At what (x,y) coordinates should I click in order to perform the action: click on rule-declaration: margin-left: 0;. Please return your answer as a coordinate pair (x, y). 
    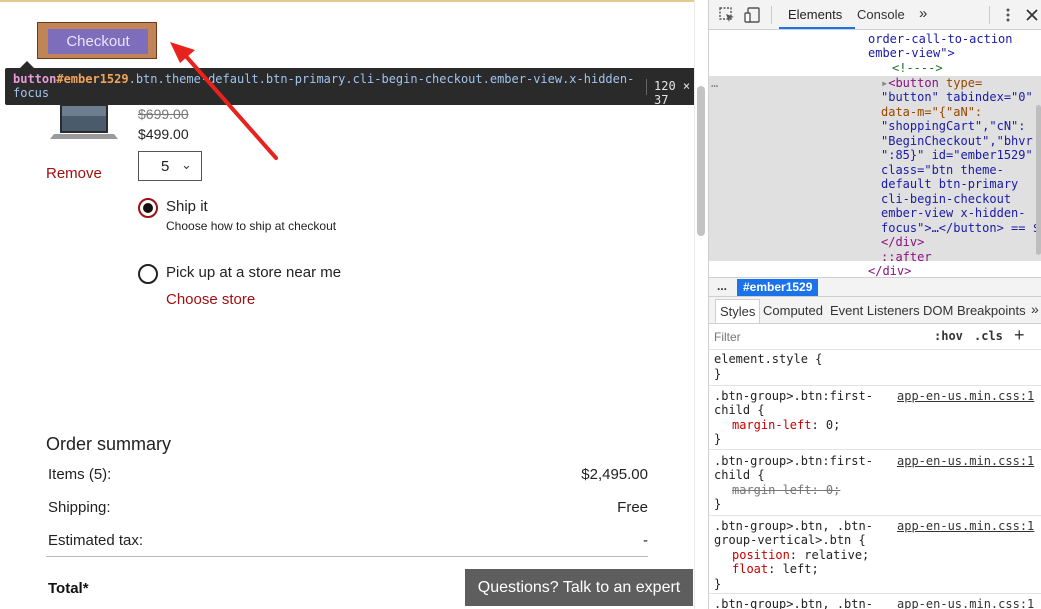
    Looking at the image, I should click on (786, 425).